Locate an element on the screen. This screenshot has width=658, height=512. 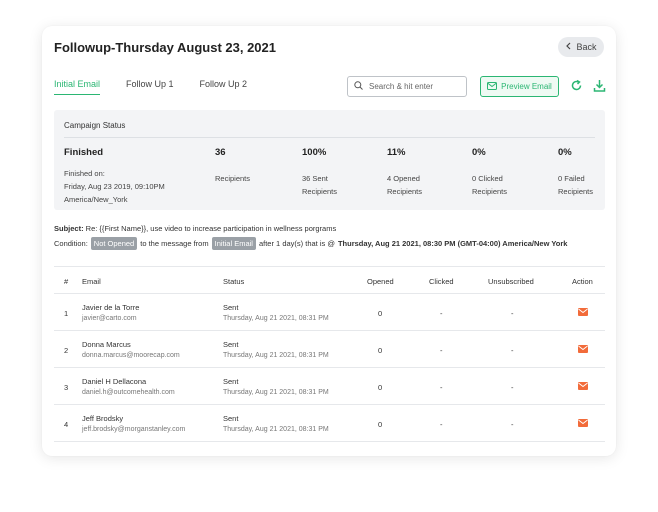
divider is located at coordinates (329, 137).